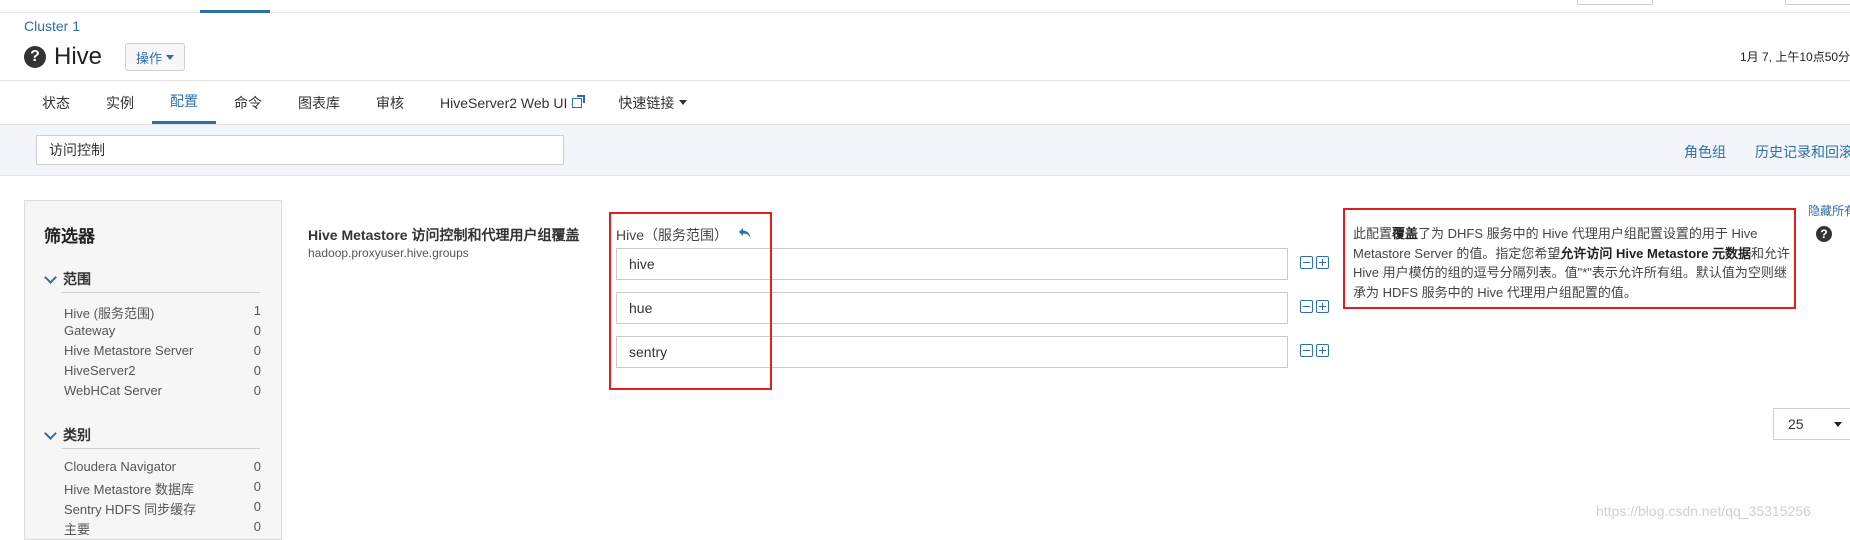 This screenshot has height=540, width=1850. Describe the element at coordinates (100, 370) in the screenshot. I see `filter-item-label: HiveServer2` at that location.